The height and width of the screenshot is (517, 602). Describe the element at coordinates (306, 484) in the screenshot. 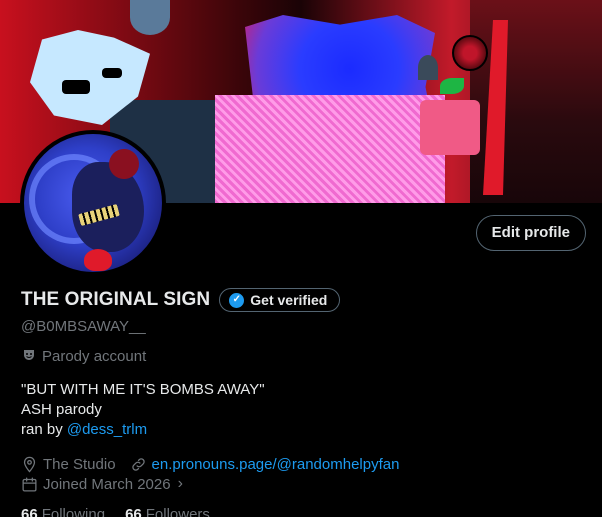

I see `joined-row: Joined March 2026 ›` at that location.